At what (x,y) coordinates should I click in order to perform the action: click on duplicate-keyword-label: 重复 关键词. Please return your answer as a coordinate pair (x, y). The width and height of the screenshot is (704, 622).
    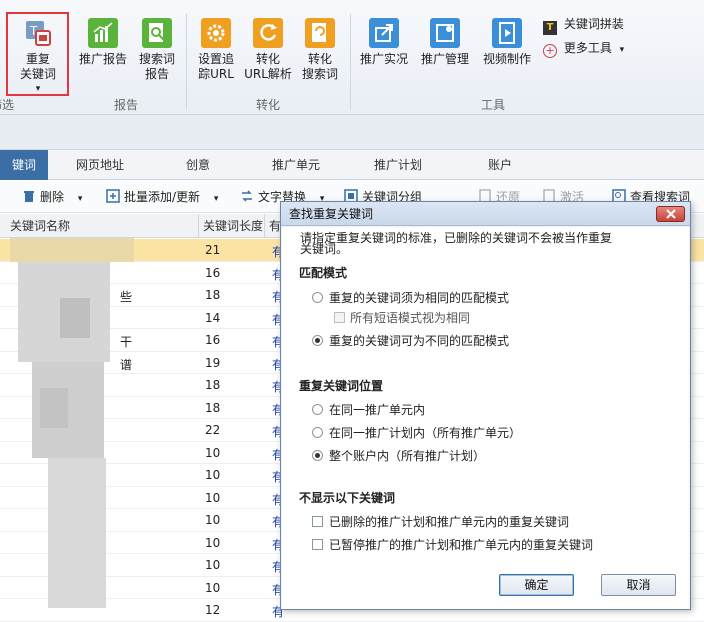
    Looking at the image, I should click on (37, 66).